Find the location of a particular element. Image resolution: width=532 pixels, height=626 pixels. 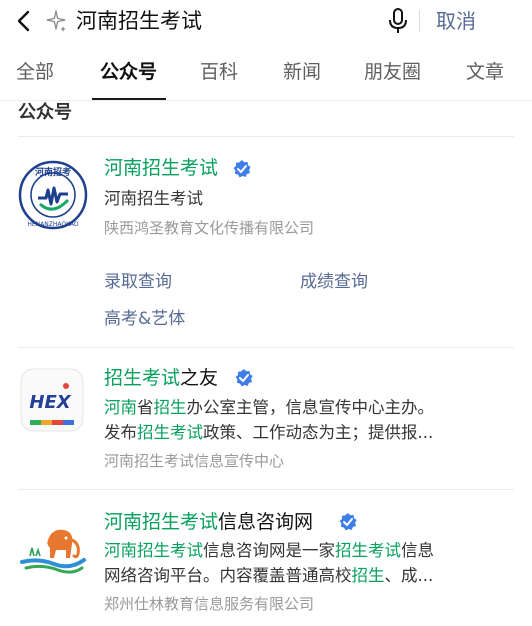

tab-news: 新闻 is located at coordinates (302, 72).